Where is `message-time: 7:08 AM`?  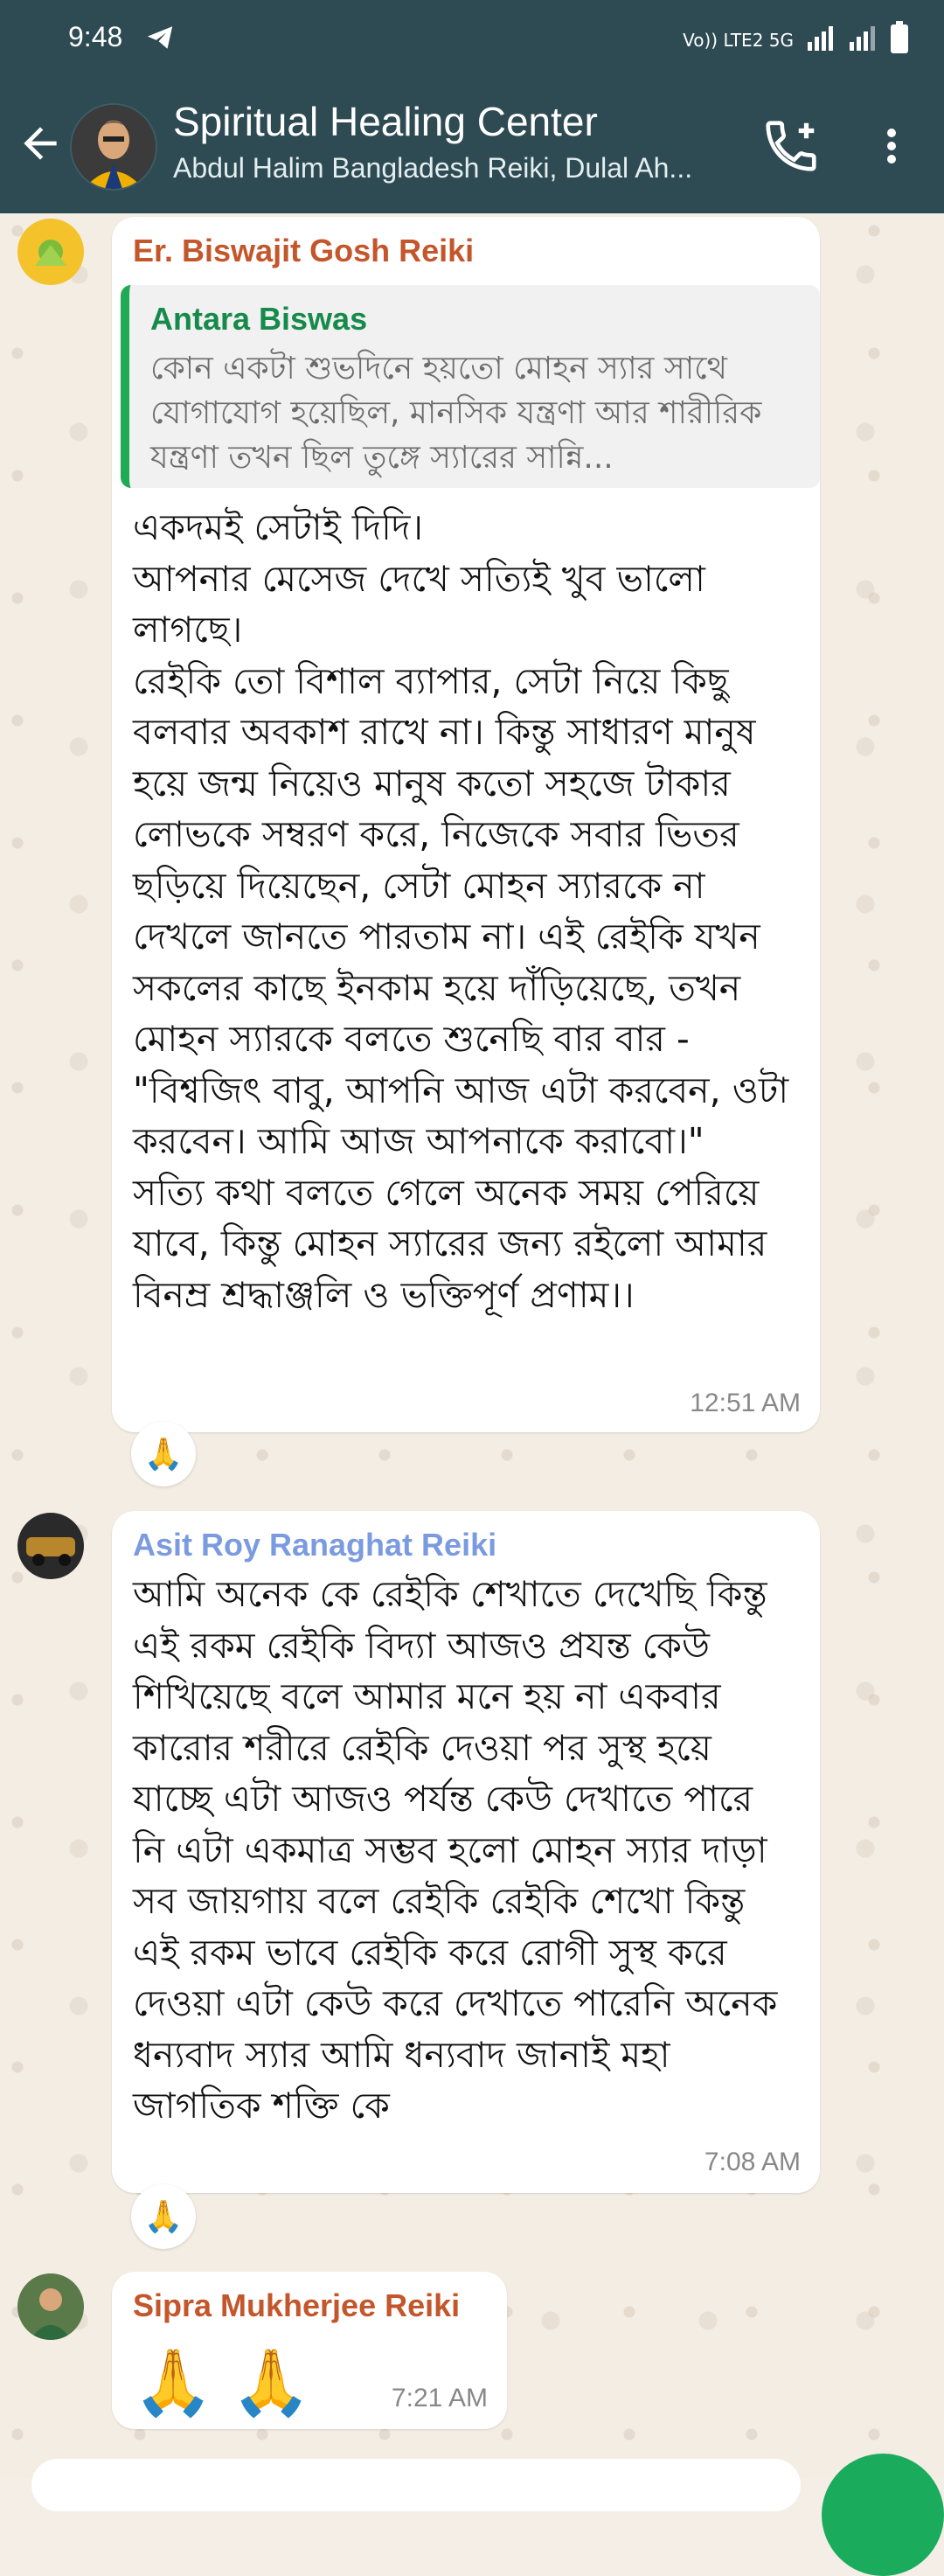 message-time: 7:08 AM is located at coordinates (752, 2162).